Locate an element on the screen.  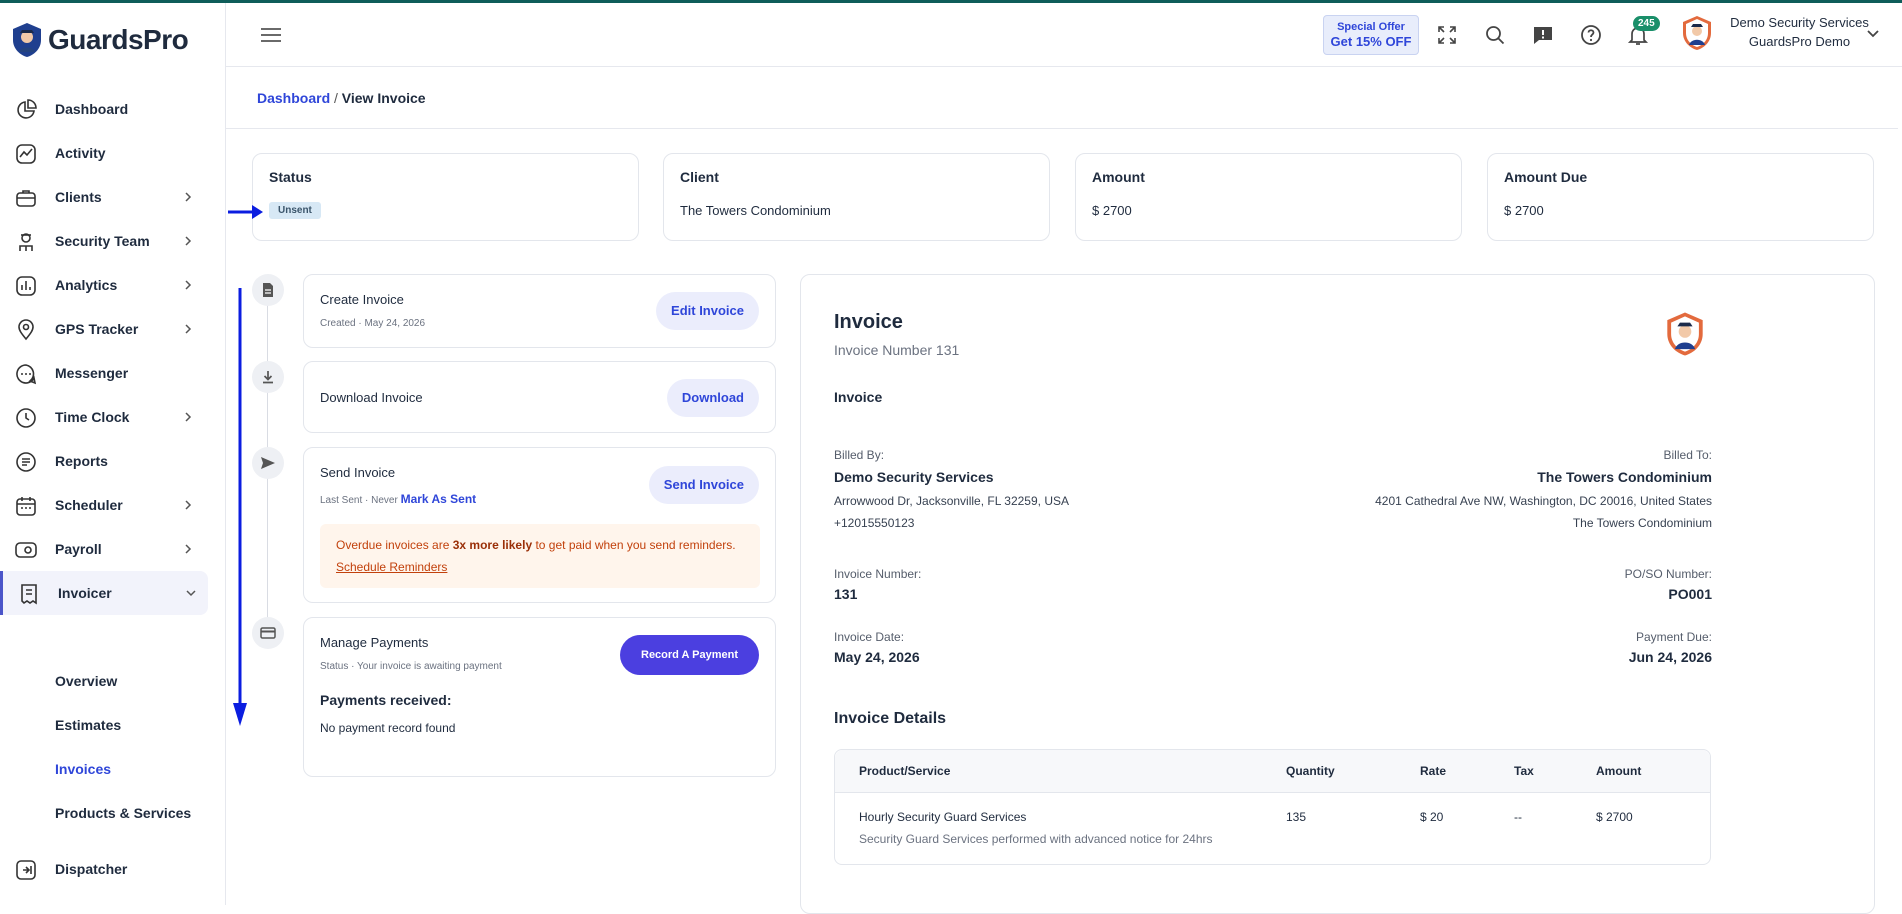
client-title: Client is located at coordinates (699, 177).